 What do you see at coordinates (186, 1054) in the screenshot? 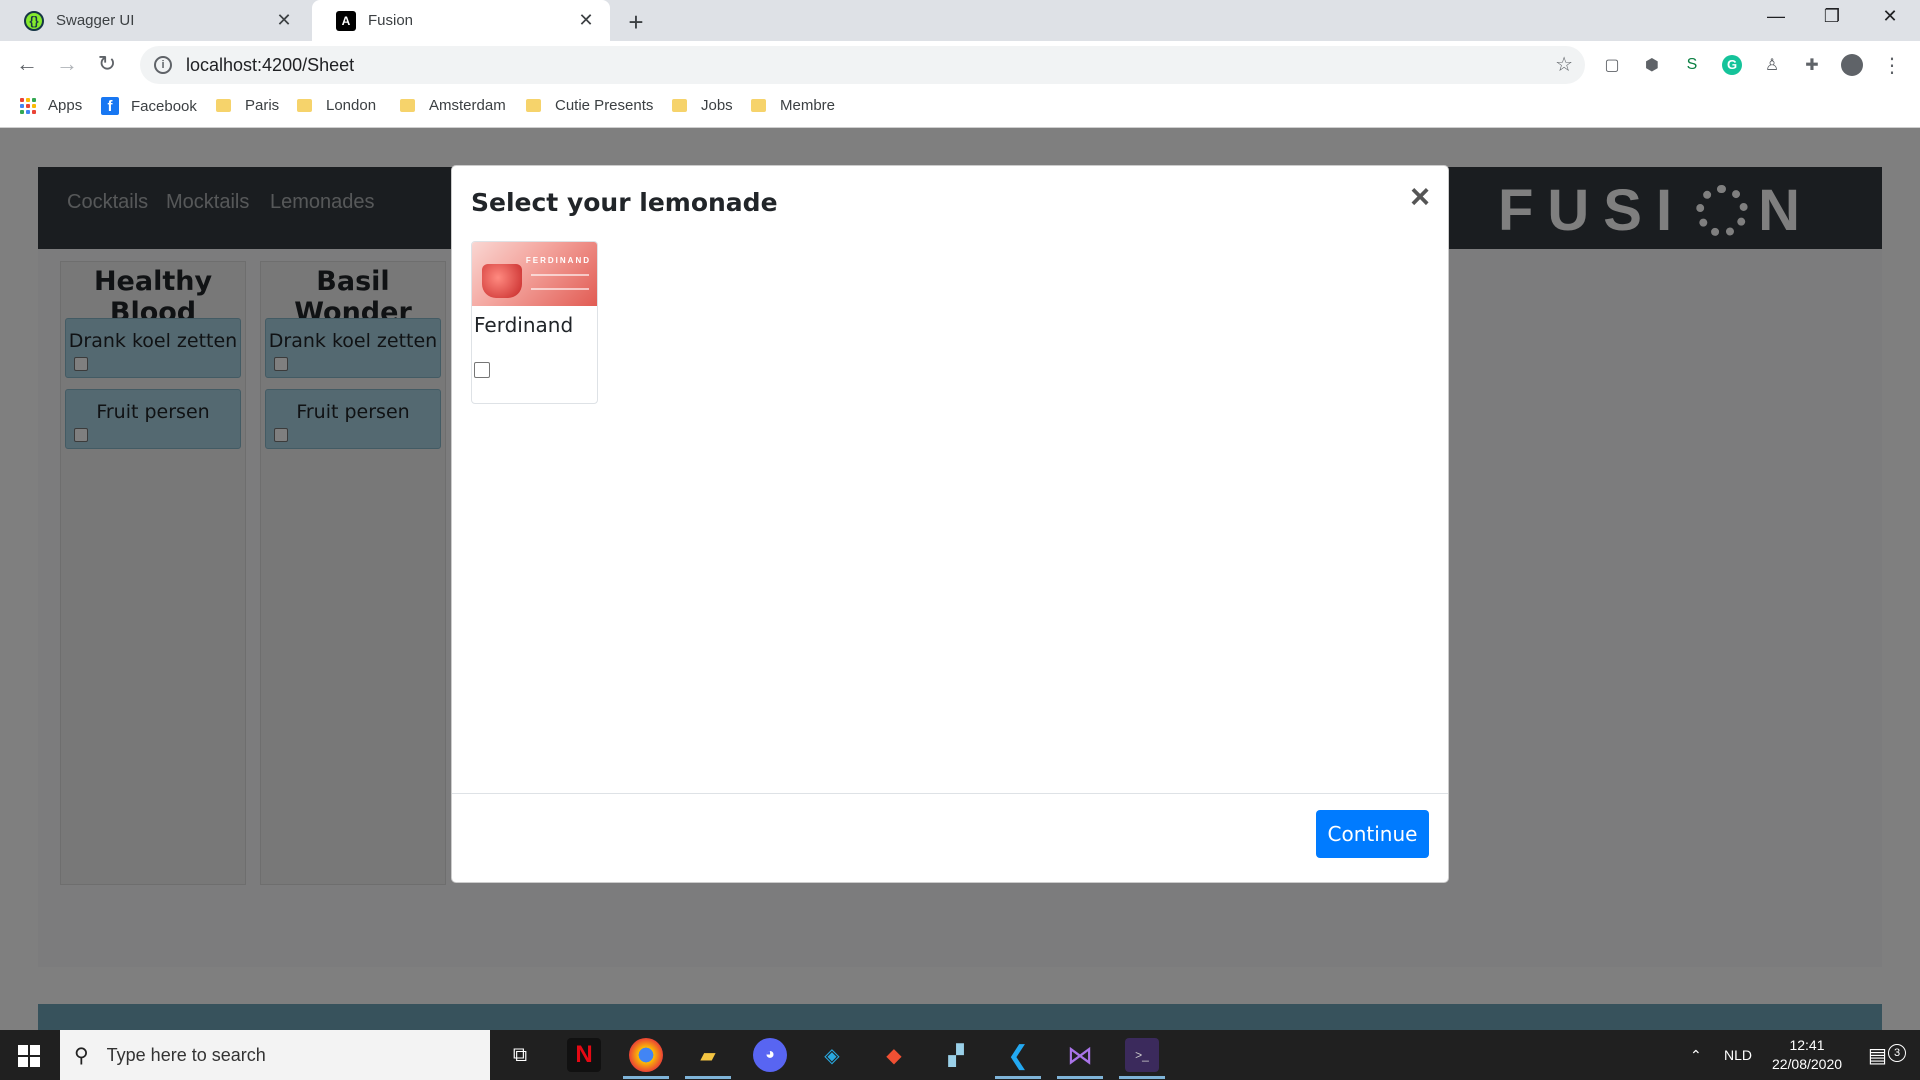
I see `search-placeholder: Type here to search` at bounding box center [186, 1054].